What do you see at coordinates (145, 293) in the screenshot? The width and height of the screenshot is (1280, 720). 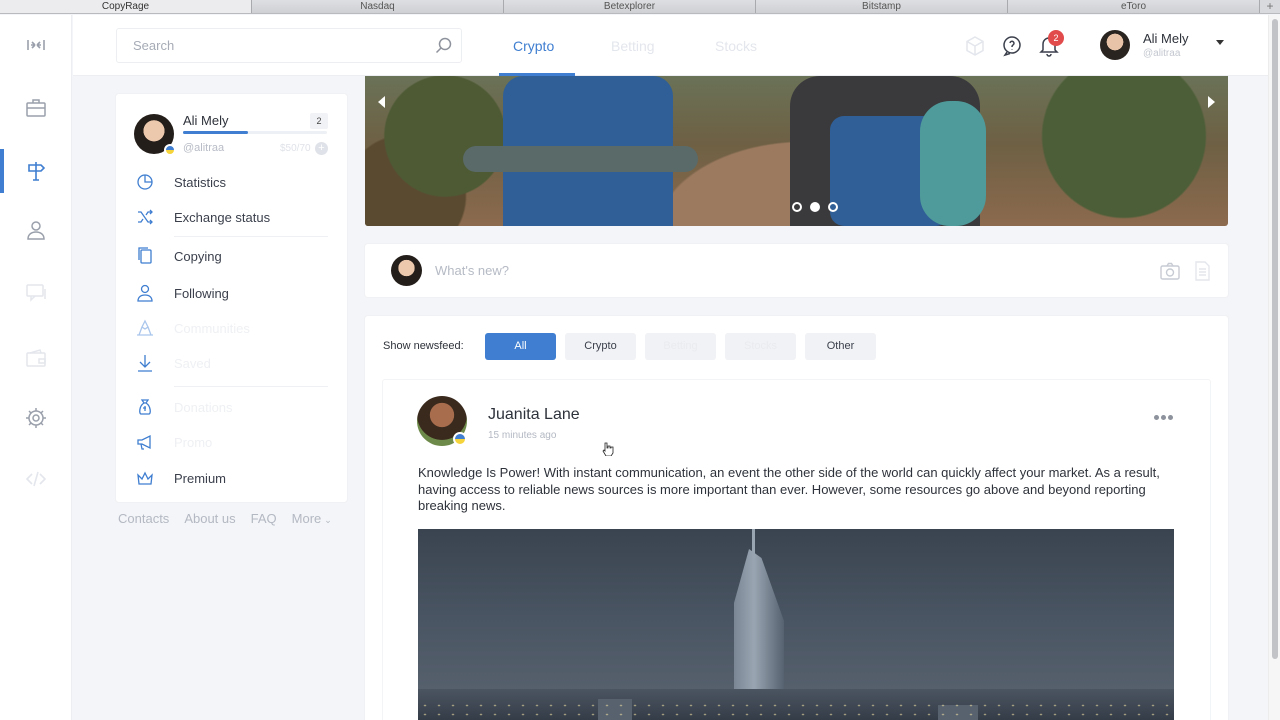 I see `person-icon` at bounding box center [145, 293].